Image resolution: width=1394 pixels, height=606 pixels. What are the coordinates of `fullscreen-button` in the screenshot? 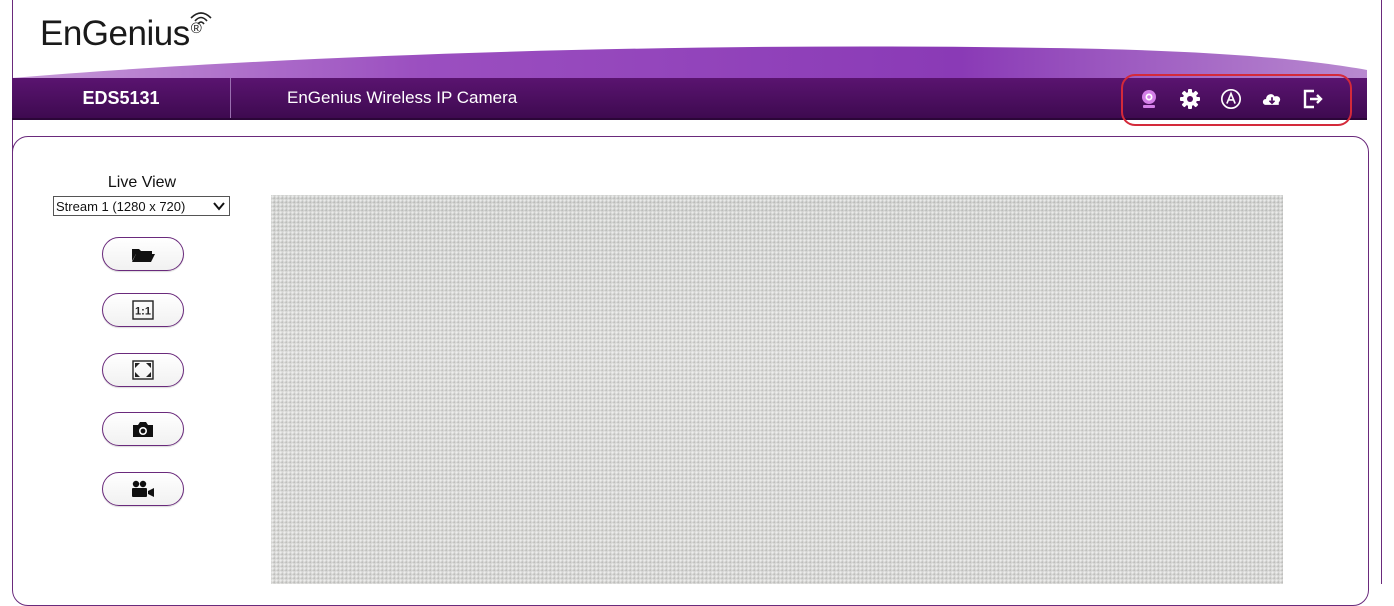 It's located at (143, 370).